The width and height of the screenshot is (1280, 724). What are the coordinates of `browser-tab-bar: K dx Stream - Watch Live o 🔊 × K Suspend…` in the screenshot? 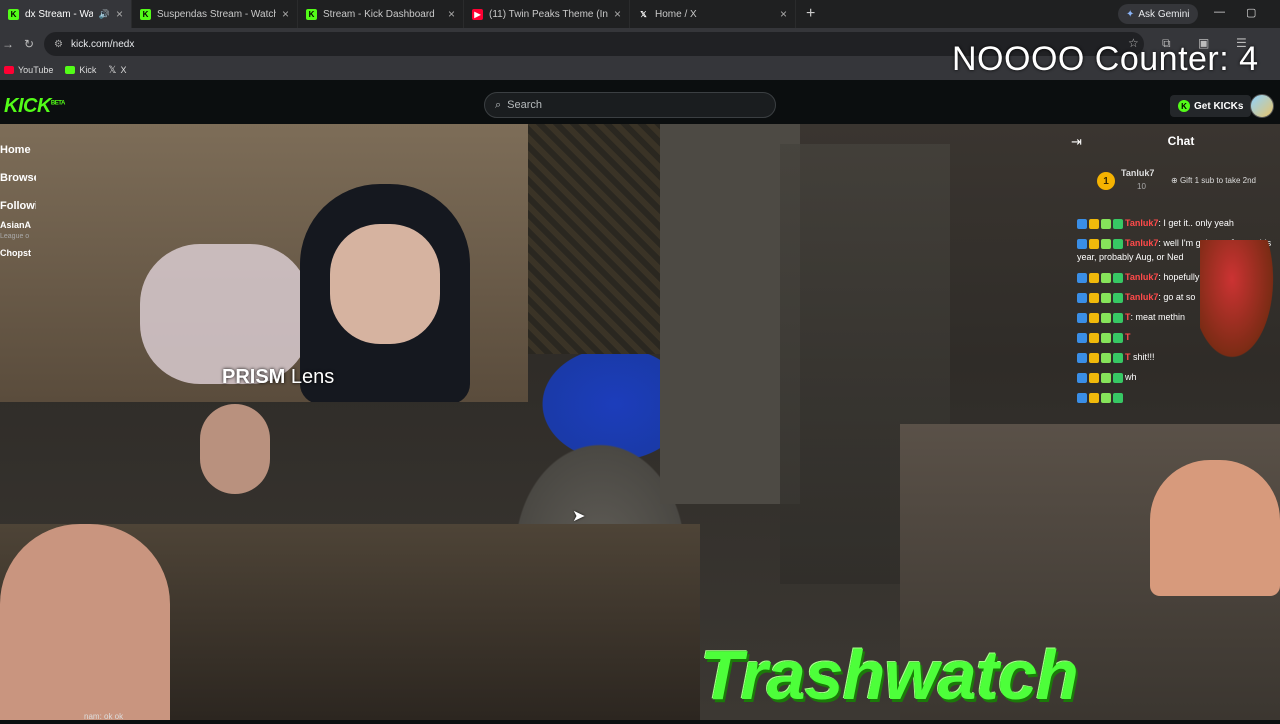 It's located at (640, 14).